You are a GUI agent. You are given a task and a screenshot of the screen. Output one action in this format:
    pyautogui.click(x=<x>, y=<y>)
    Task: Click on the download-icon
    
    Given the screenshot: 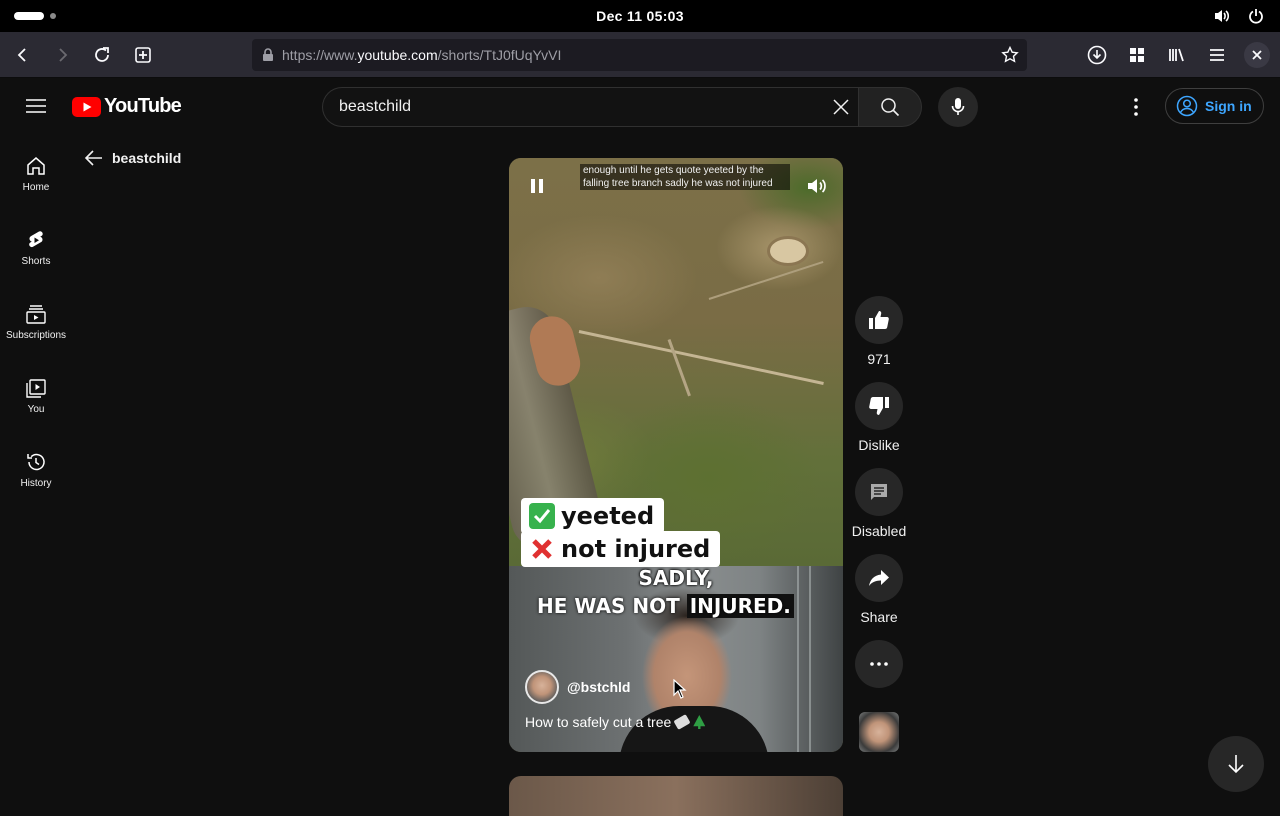 What is the action you would take?
    pyautogui.click(x=1097, y=55)
    